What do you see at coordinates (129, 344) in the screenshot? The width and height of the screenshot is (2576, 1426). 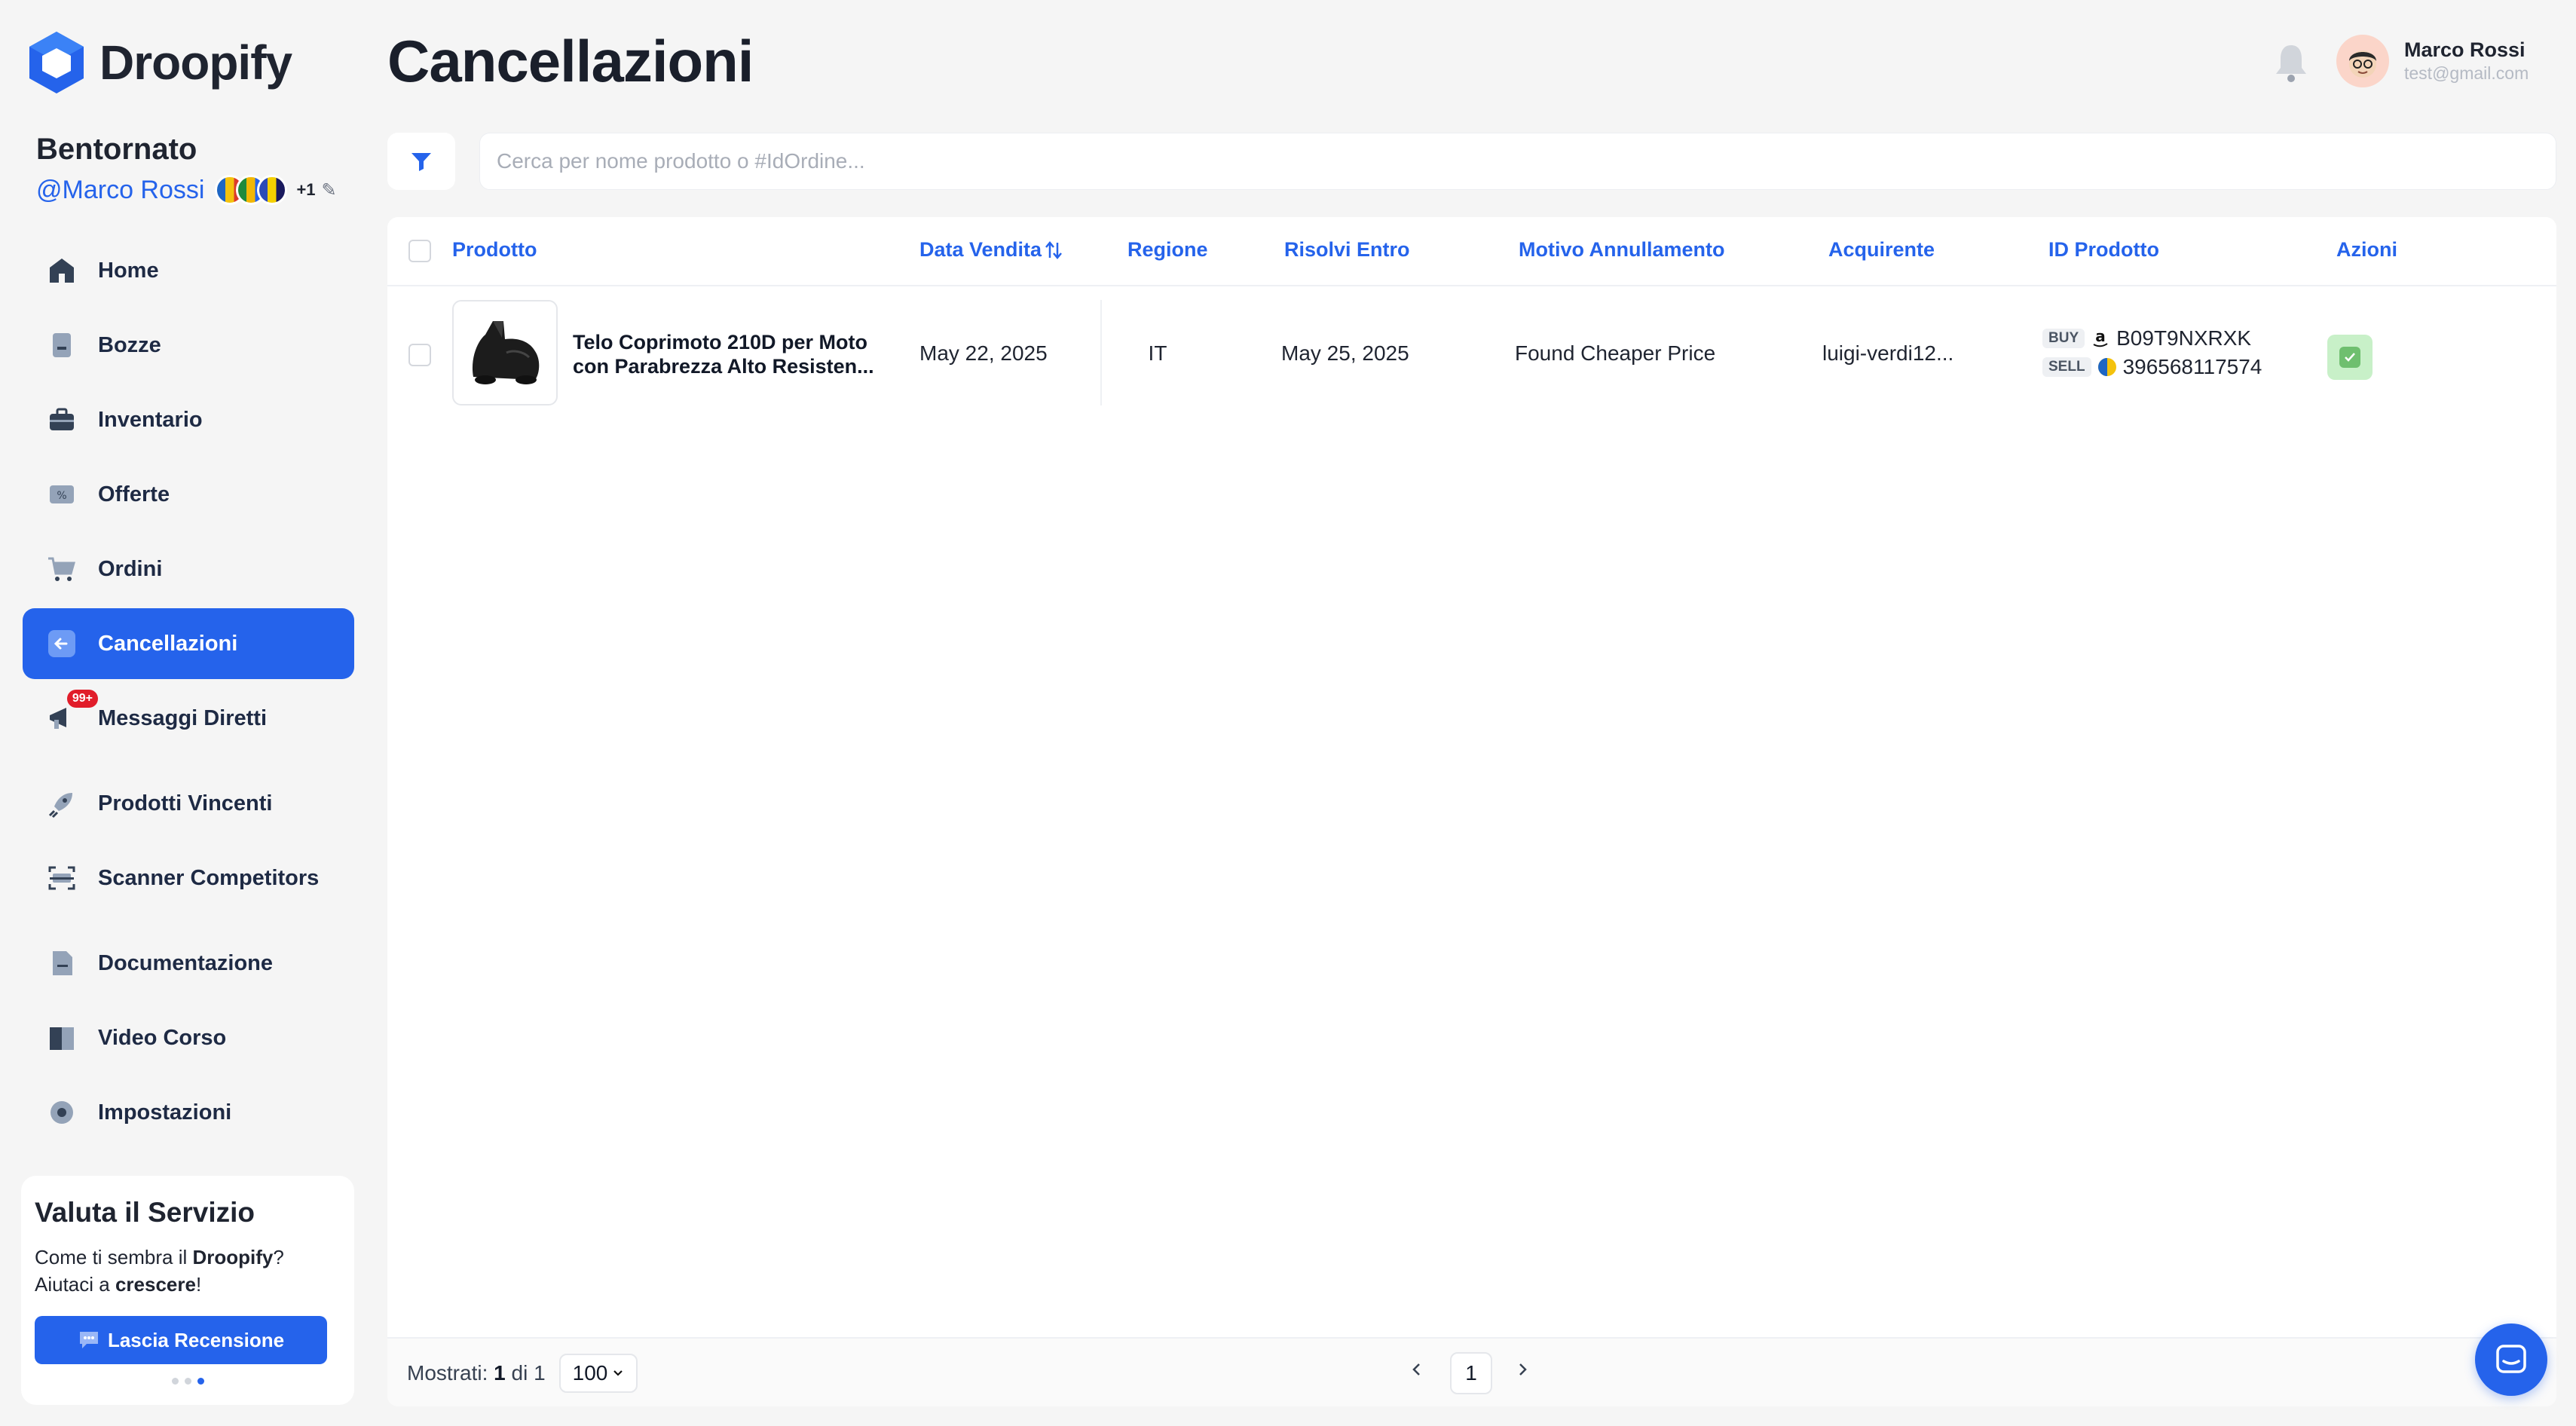 I see `sidebar-item-label: Bozze` at bounding box center [129, 344].